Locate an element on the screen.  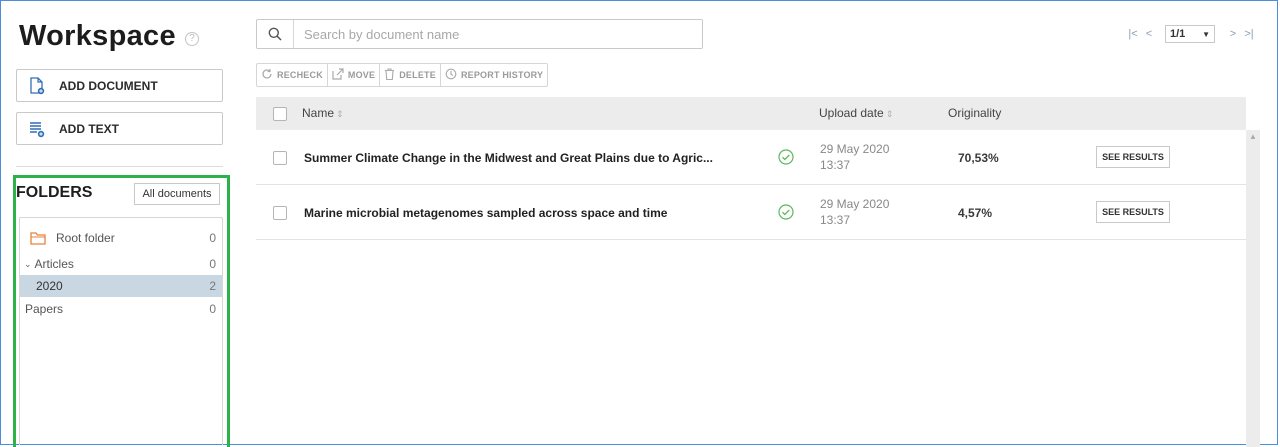
page-select: 1/1 ▼ is located at coordinates (1190, 34).